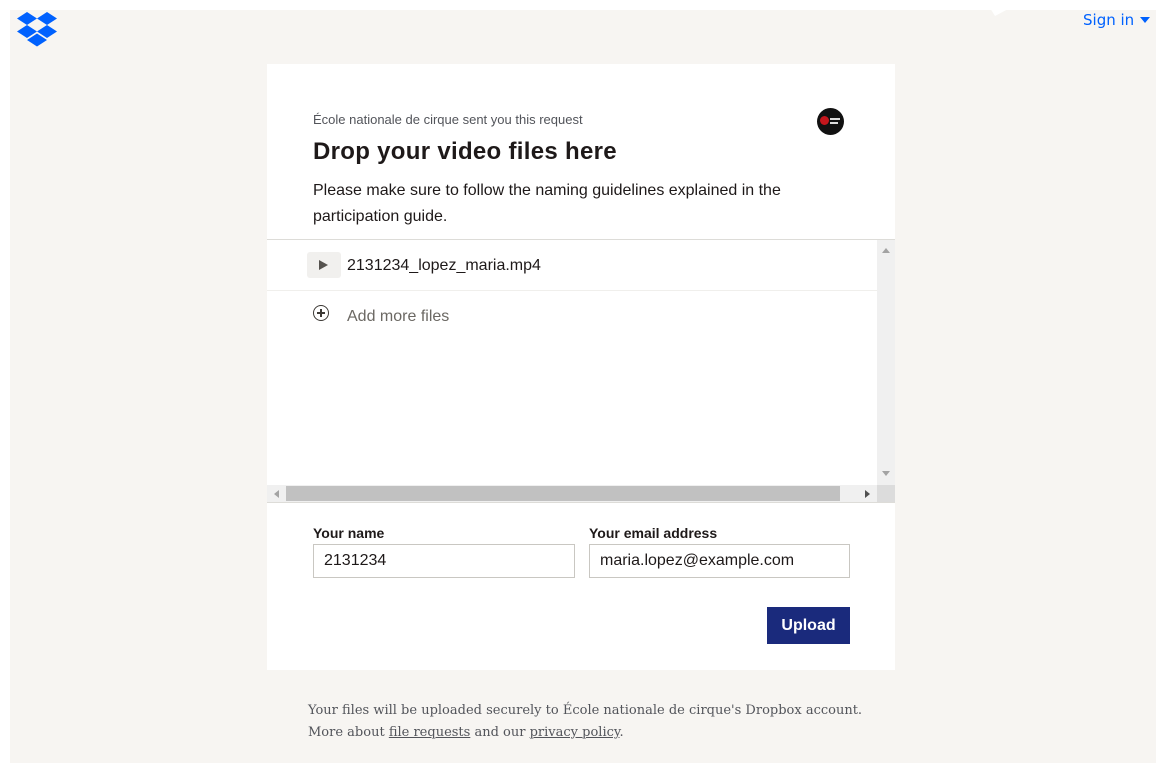 This screenshot has width=1159, height=763. Describe the element at coordinates (886, 250) in the screenshot. I see `scroll-up-icon` at that location.